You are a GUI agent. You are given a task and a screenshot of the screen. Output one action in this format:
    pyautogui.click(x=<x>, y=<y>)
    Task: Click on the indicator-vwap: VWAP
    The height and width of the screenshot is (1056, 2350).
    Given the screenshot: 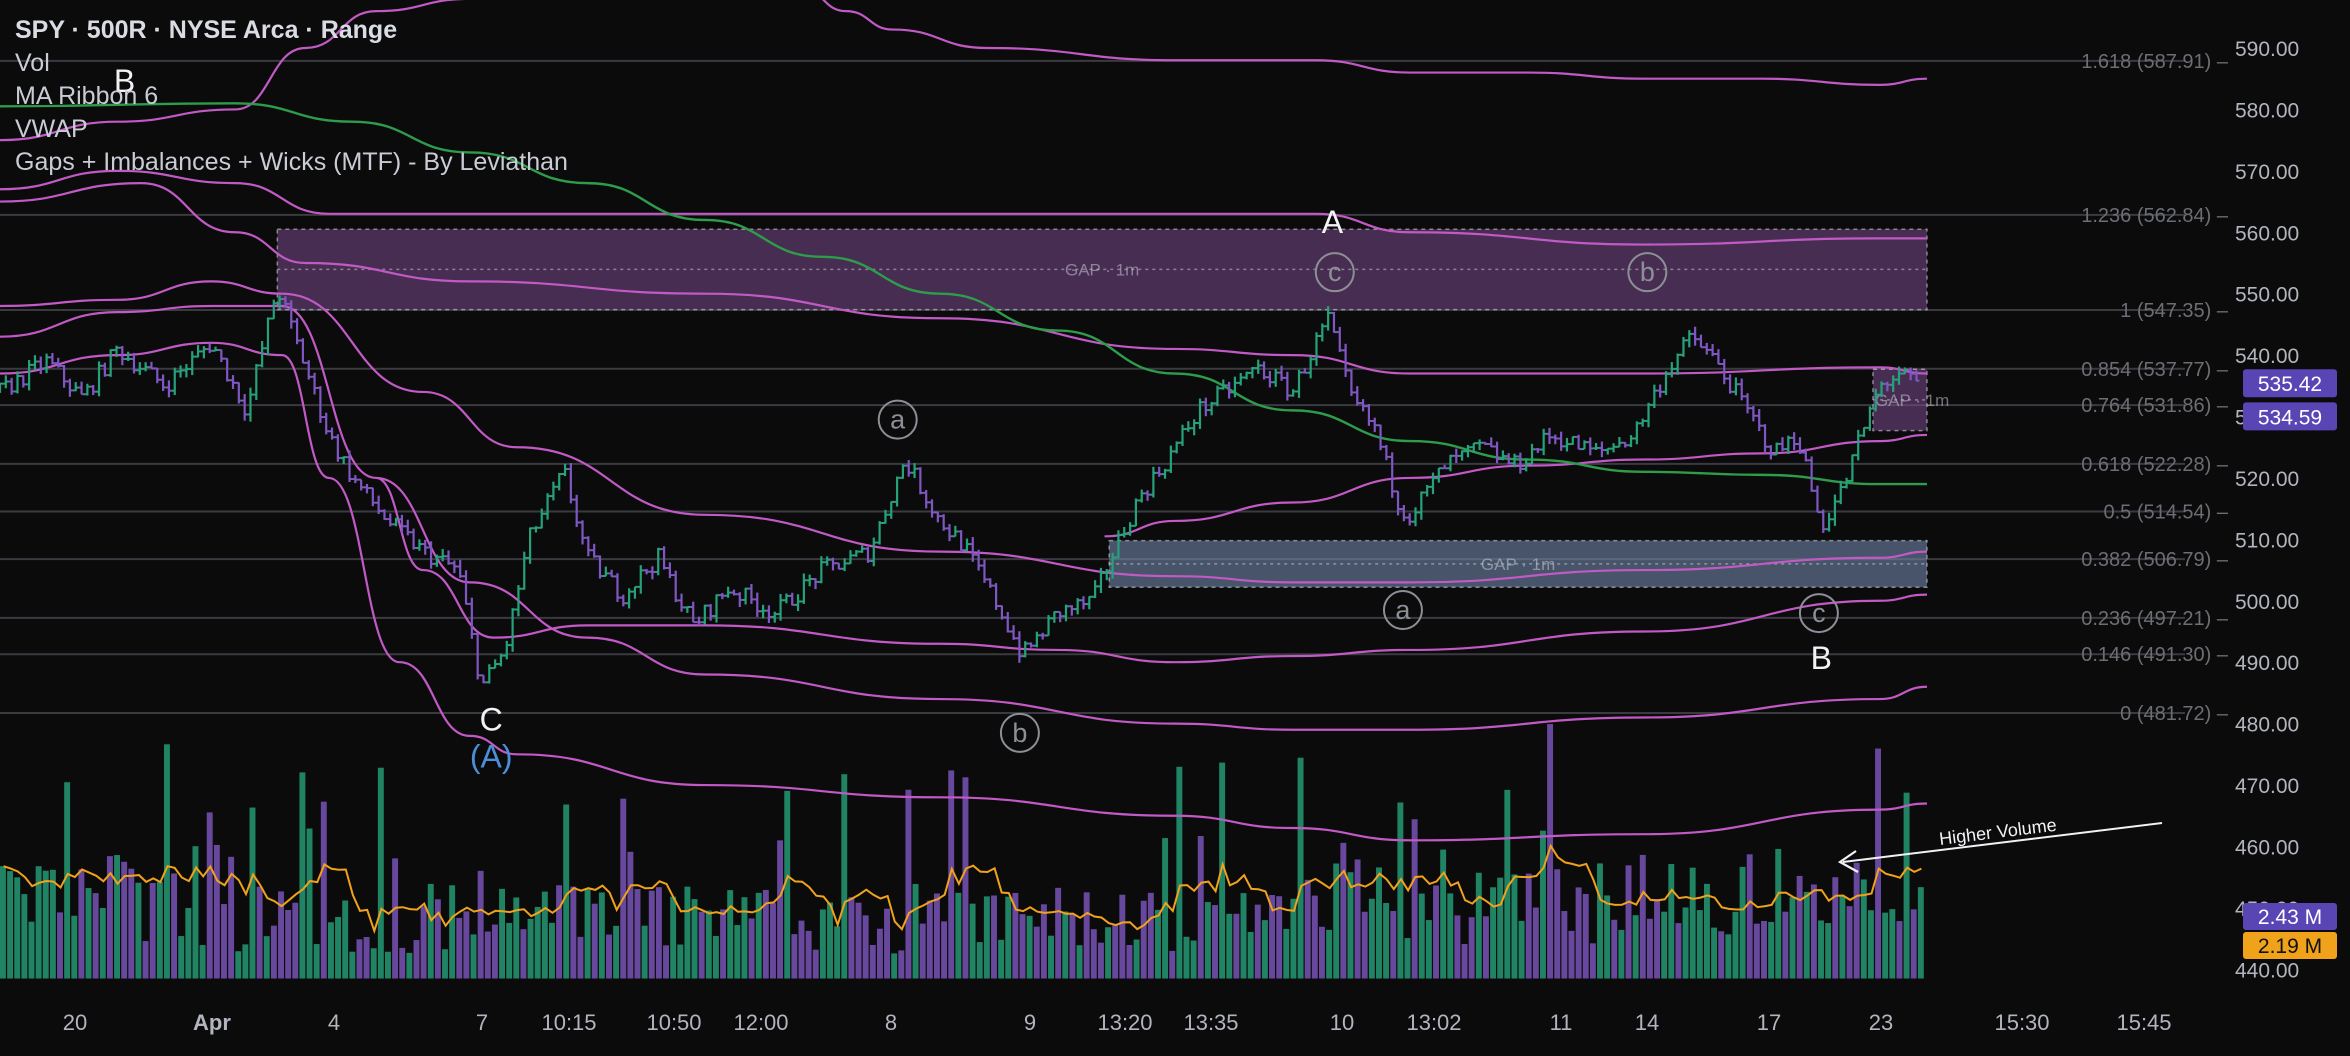 What is the action you would take?
    pyautogui.click(x=291, y=129)
    